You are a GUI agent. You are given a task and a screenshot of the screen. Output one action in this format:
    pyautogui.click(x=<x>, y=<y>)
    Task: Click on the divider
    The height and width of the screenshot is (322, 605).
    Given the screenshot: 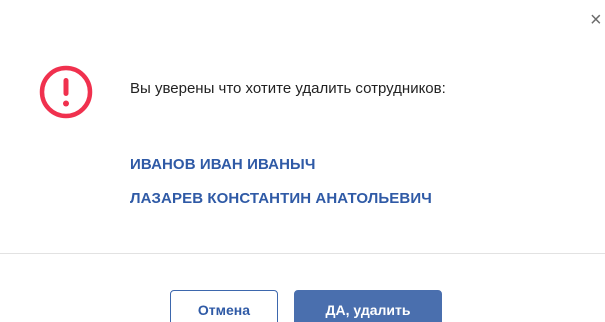 What is the action you would take?
    pyautogui.click(x=302, y=253)
    